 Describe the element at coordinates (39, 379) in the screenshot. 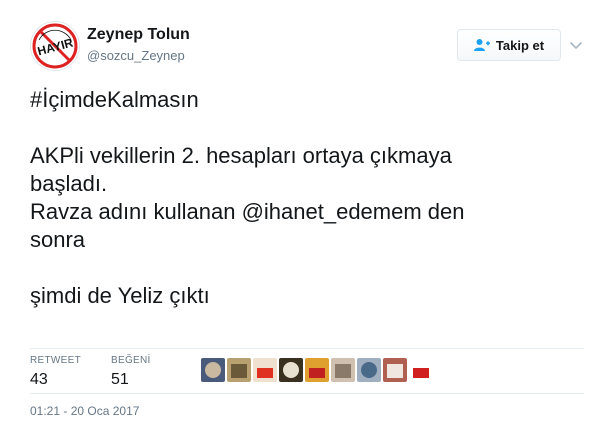

I see `retweet-count: 43` at that location.